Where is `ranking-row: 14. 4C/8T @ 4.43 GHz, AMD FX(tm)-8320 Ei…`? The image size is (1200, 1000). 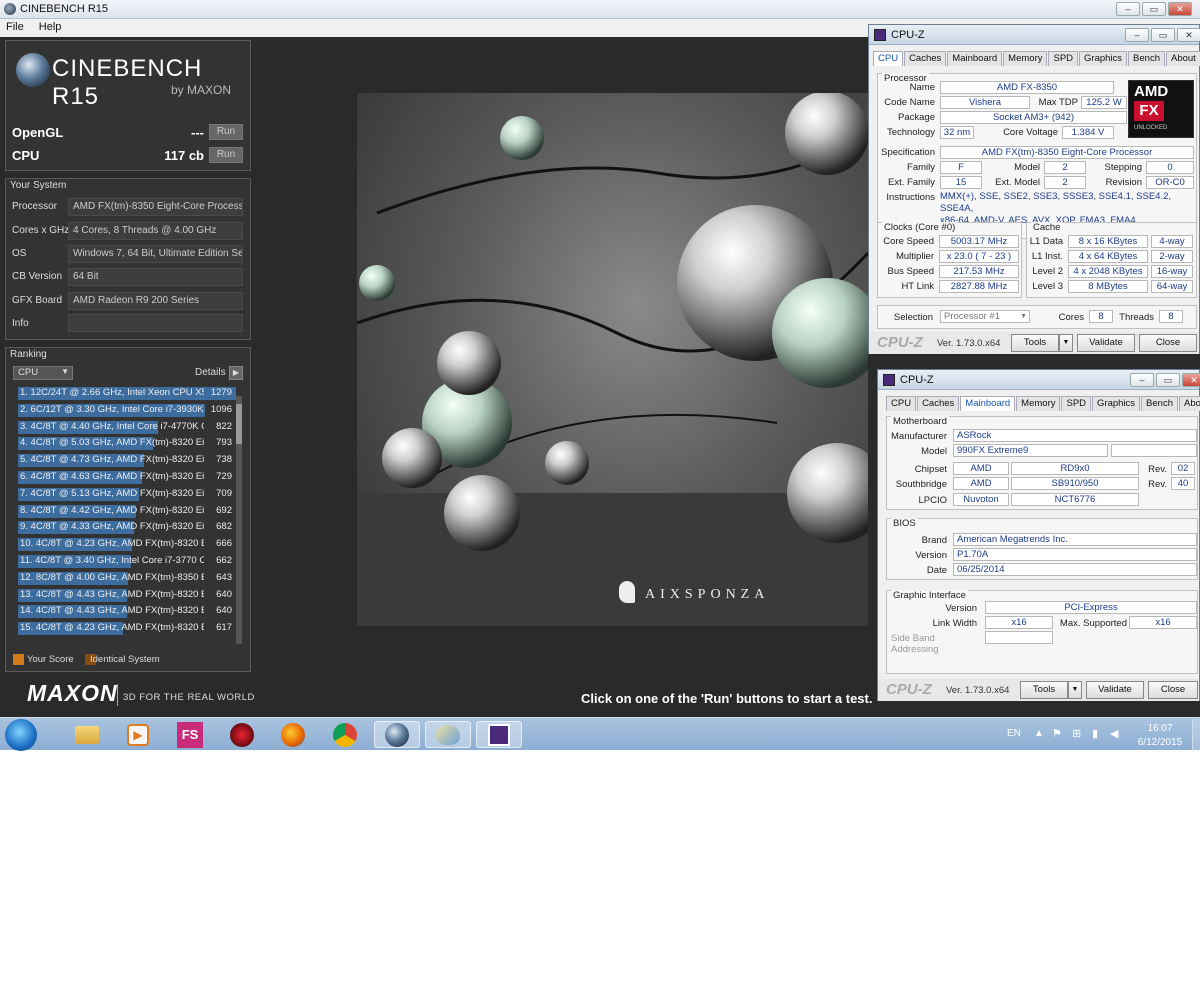 ranking-row: 14. 4C/8T @ 4.43 GHz, AMD FX(tm)-8320 Ei… is located at coordinates (127, 611).